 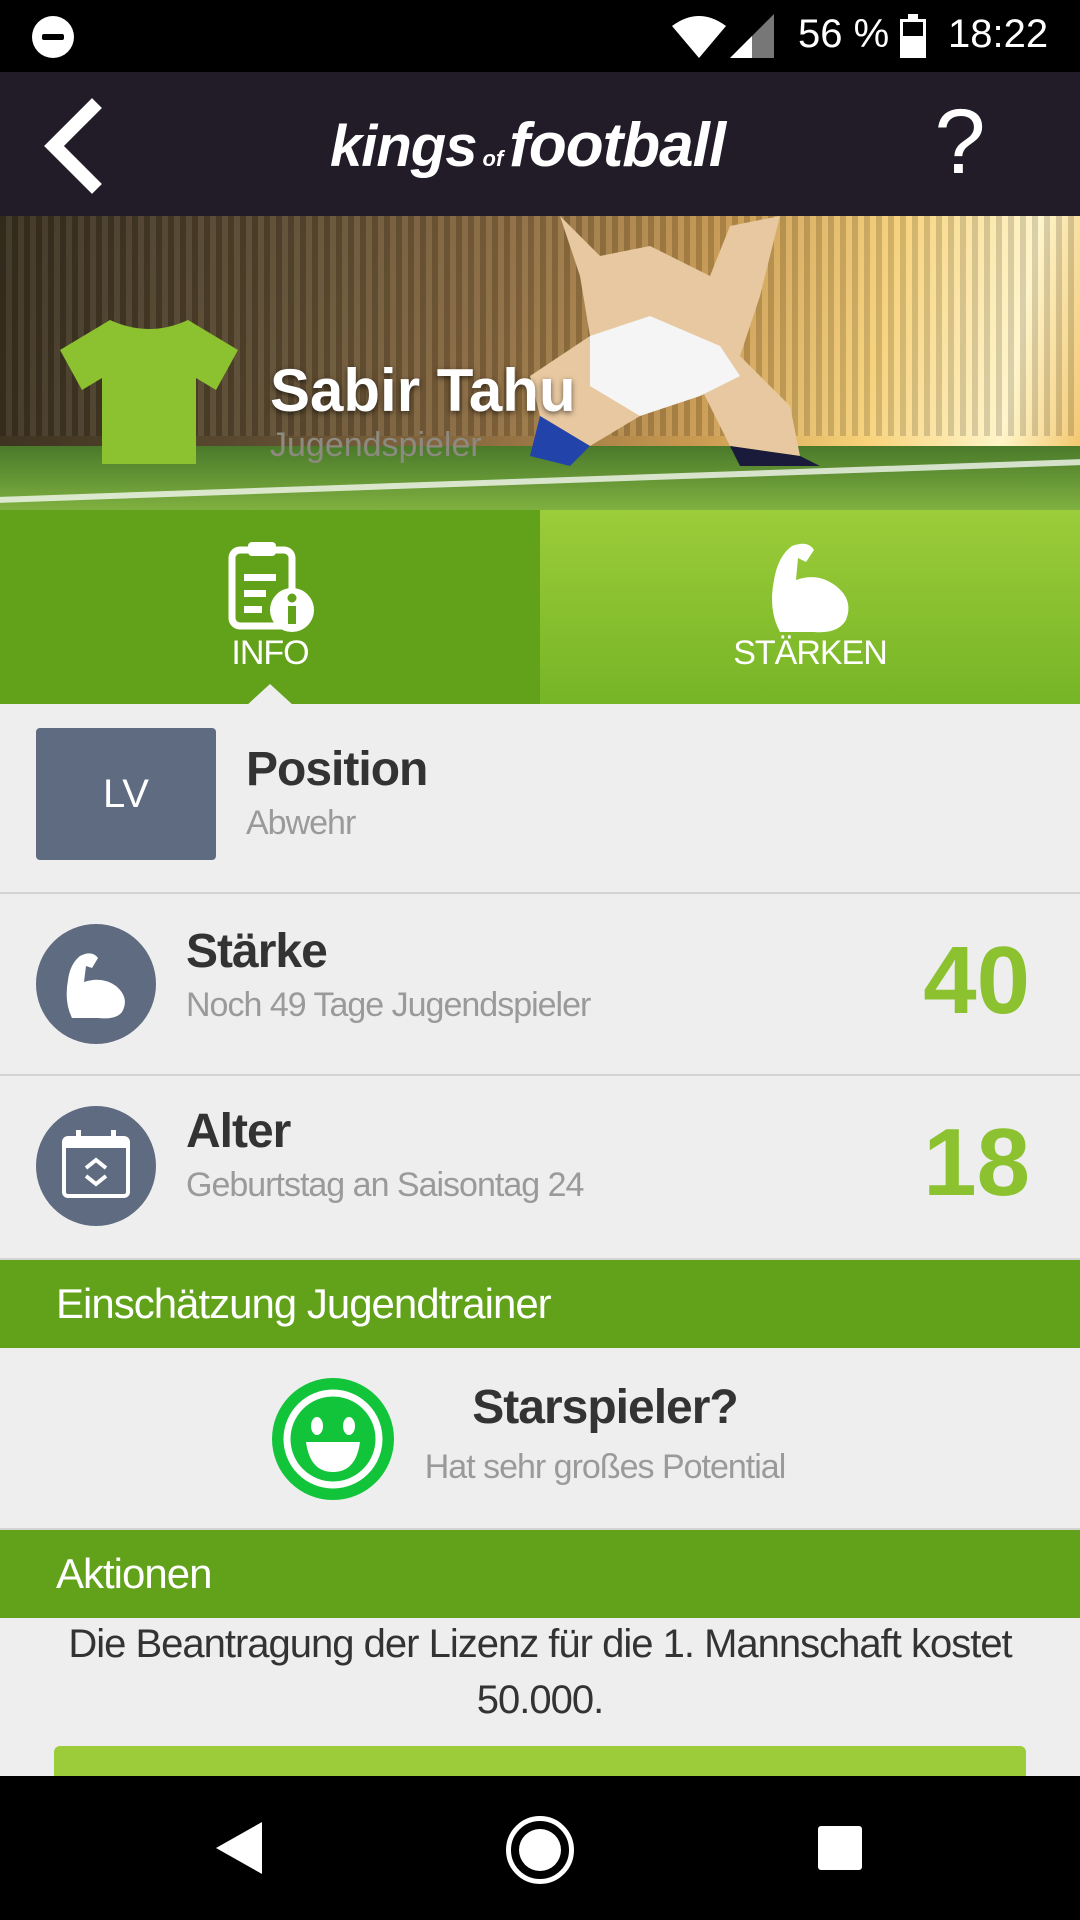 What do you see at coordinates (270, 695) in the screenshot?
I see `selected-tab-indicator` at bounding box center [270, 695].